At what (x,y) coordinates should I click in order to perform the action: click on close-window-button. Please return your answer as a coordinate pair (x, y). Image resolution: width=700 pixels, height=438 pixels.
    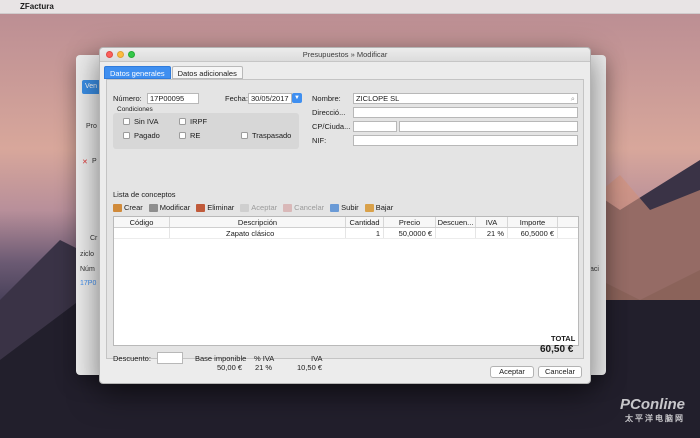
    Looking at the image, I should click on (109, 54).